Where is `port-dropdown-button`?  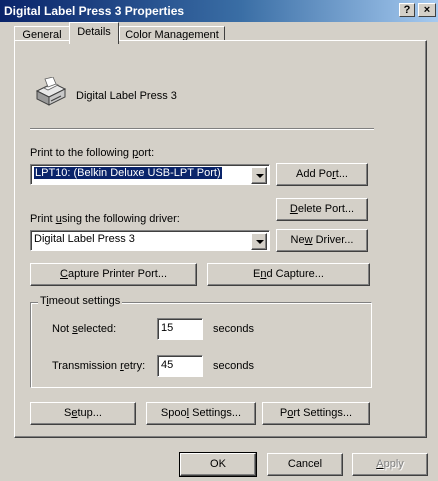 port-dropdown-button is located at coordinates (259, 175).